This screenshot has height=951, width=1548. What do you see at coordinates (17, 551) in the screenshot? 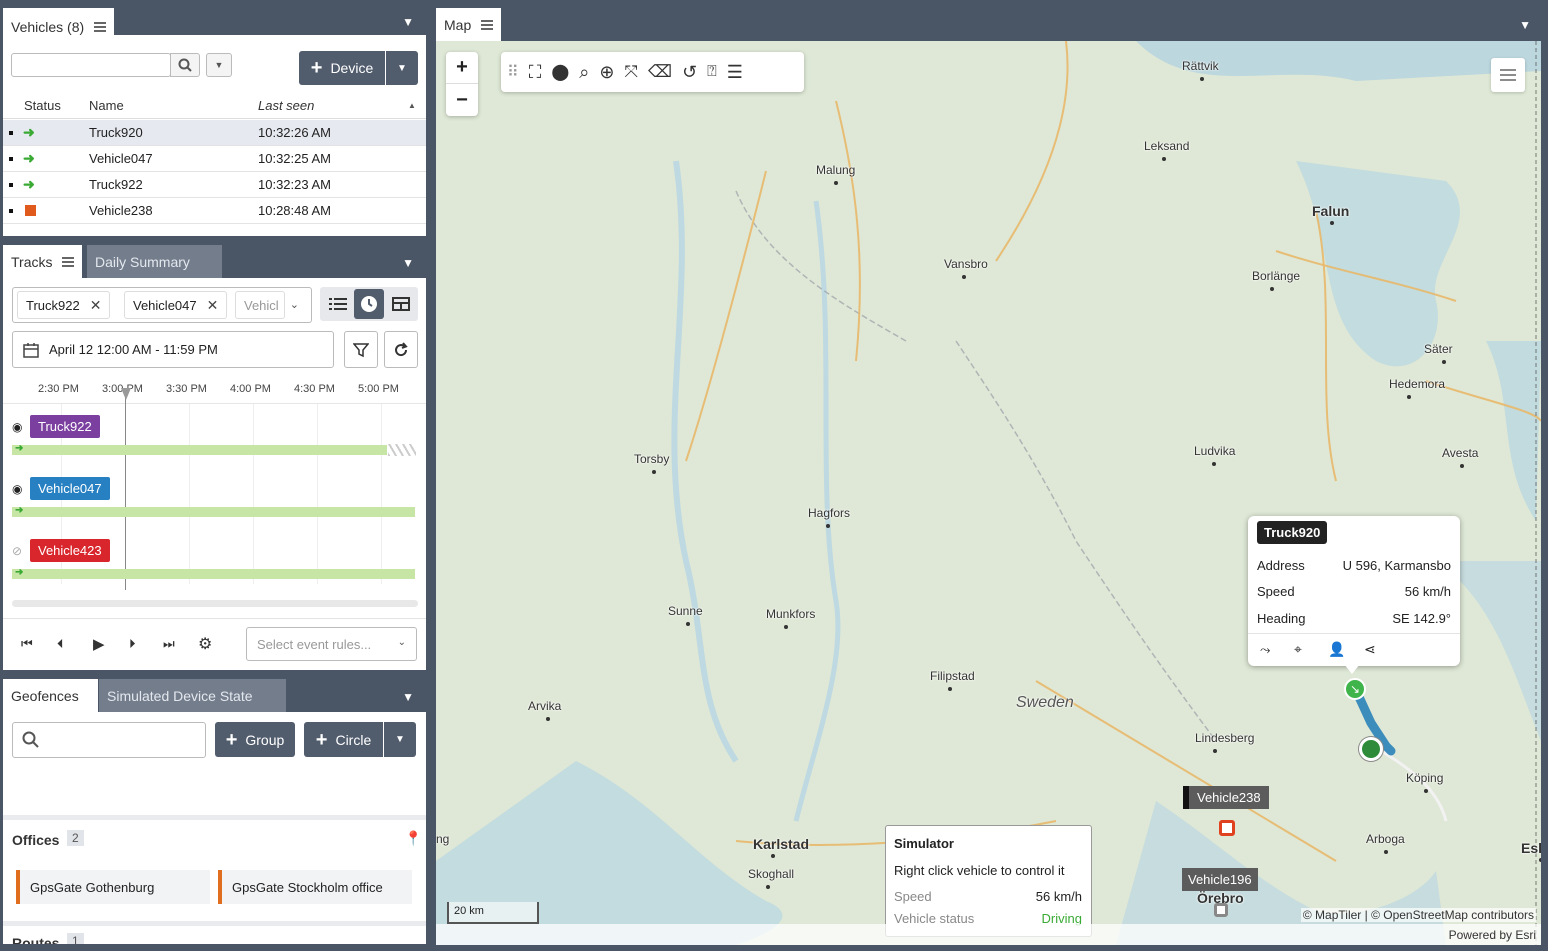
I see `eye-off-icon: ⊘` at bounding box center [17, 551].